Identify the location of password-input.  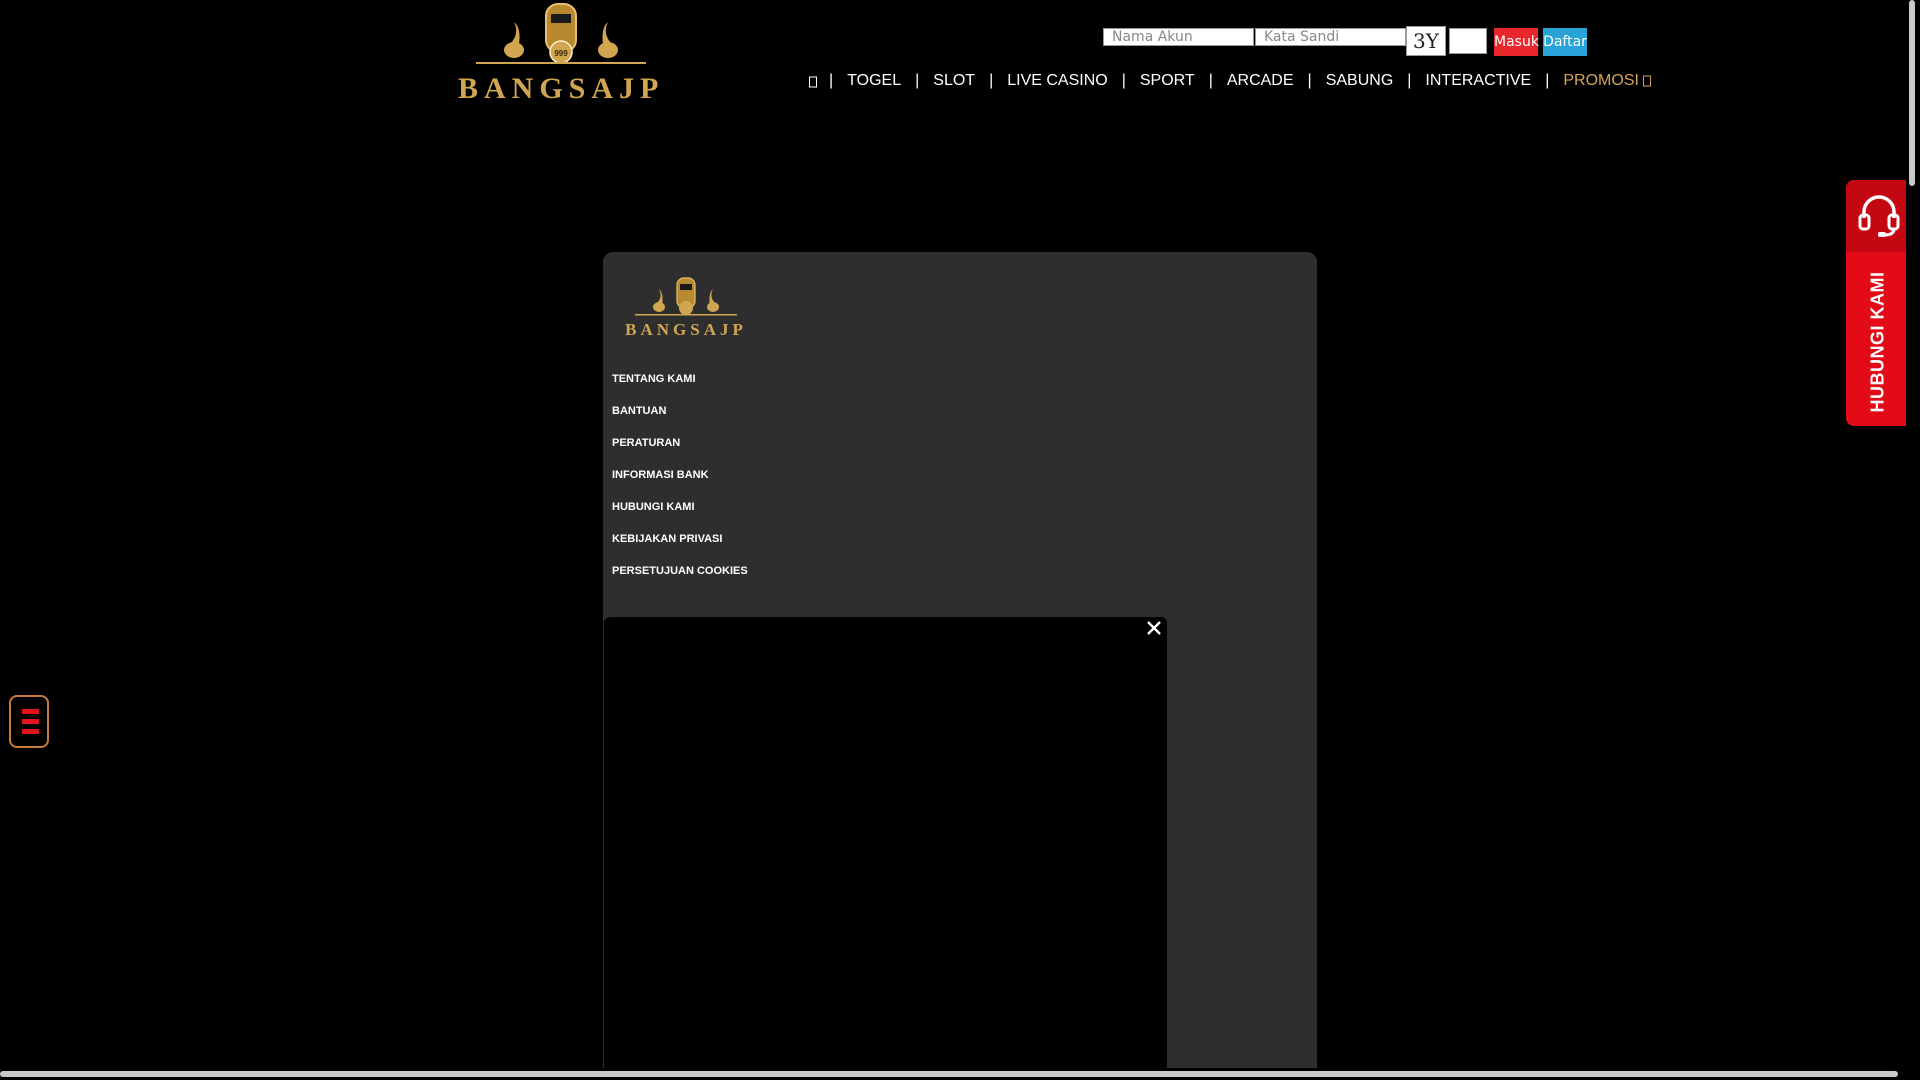
(1330, 37).